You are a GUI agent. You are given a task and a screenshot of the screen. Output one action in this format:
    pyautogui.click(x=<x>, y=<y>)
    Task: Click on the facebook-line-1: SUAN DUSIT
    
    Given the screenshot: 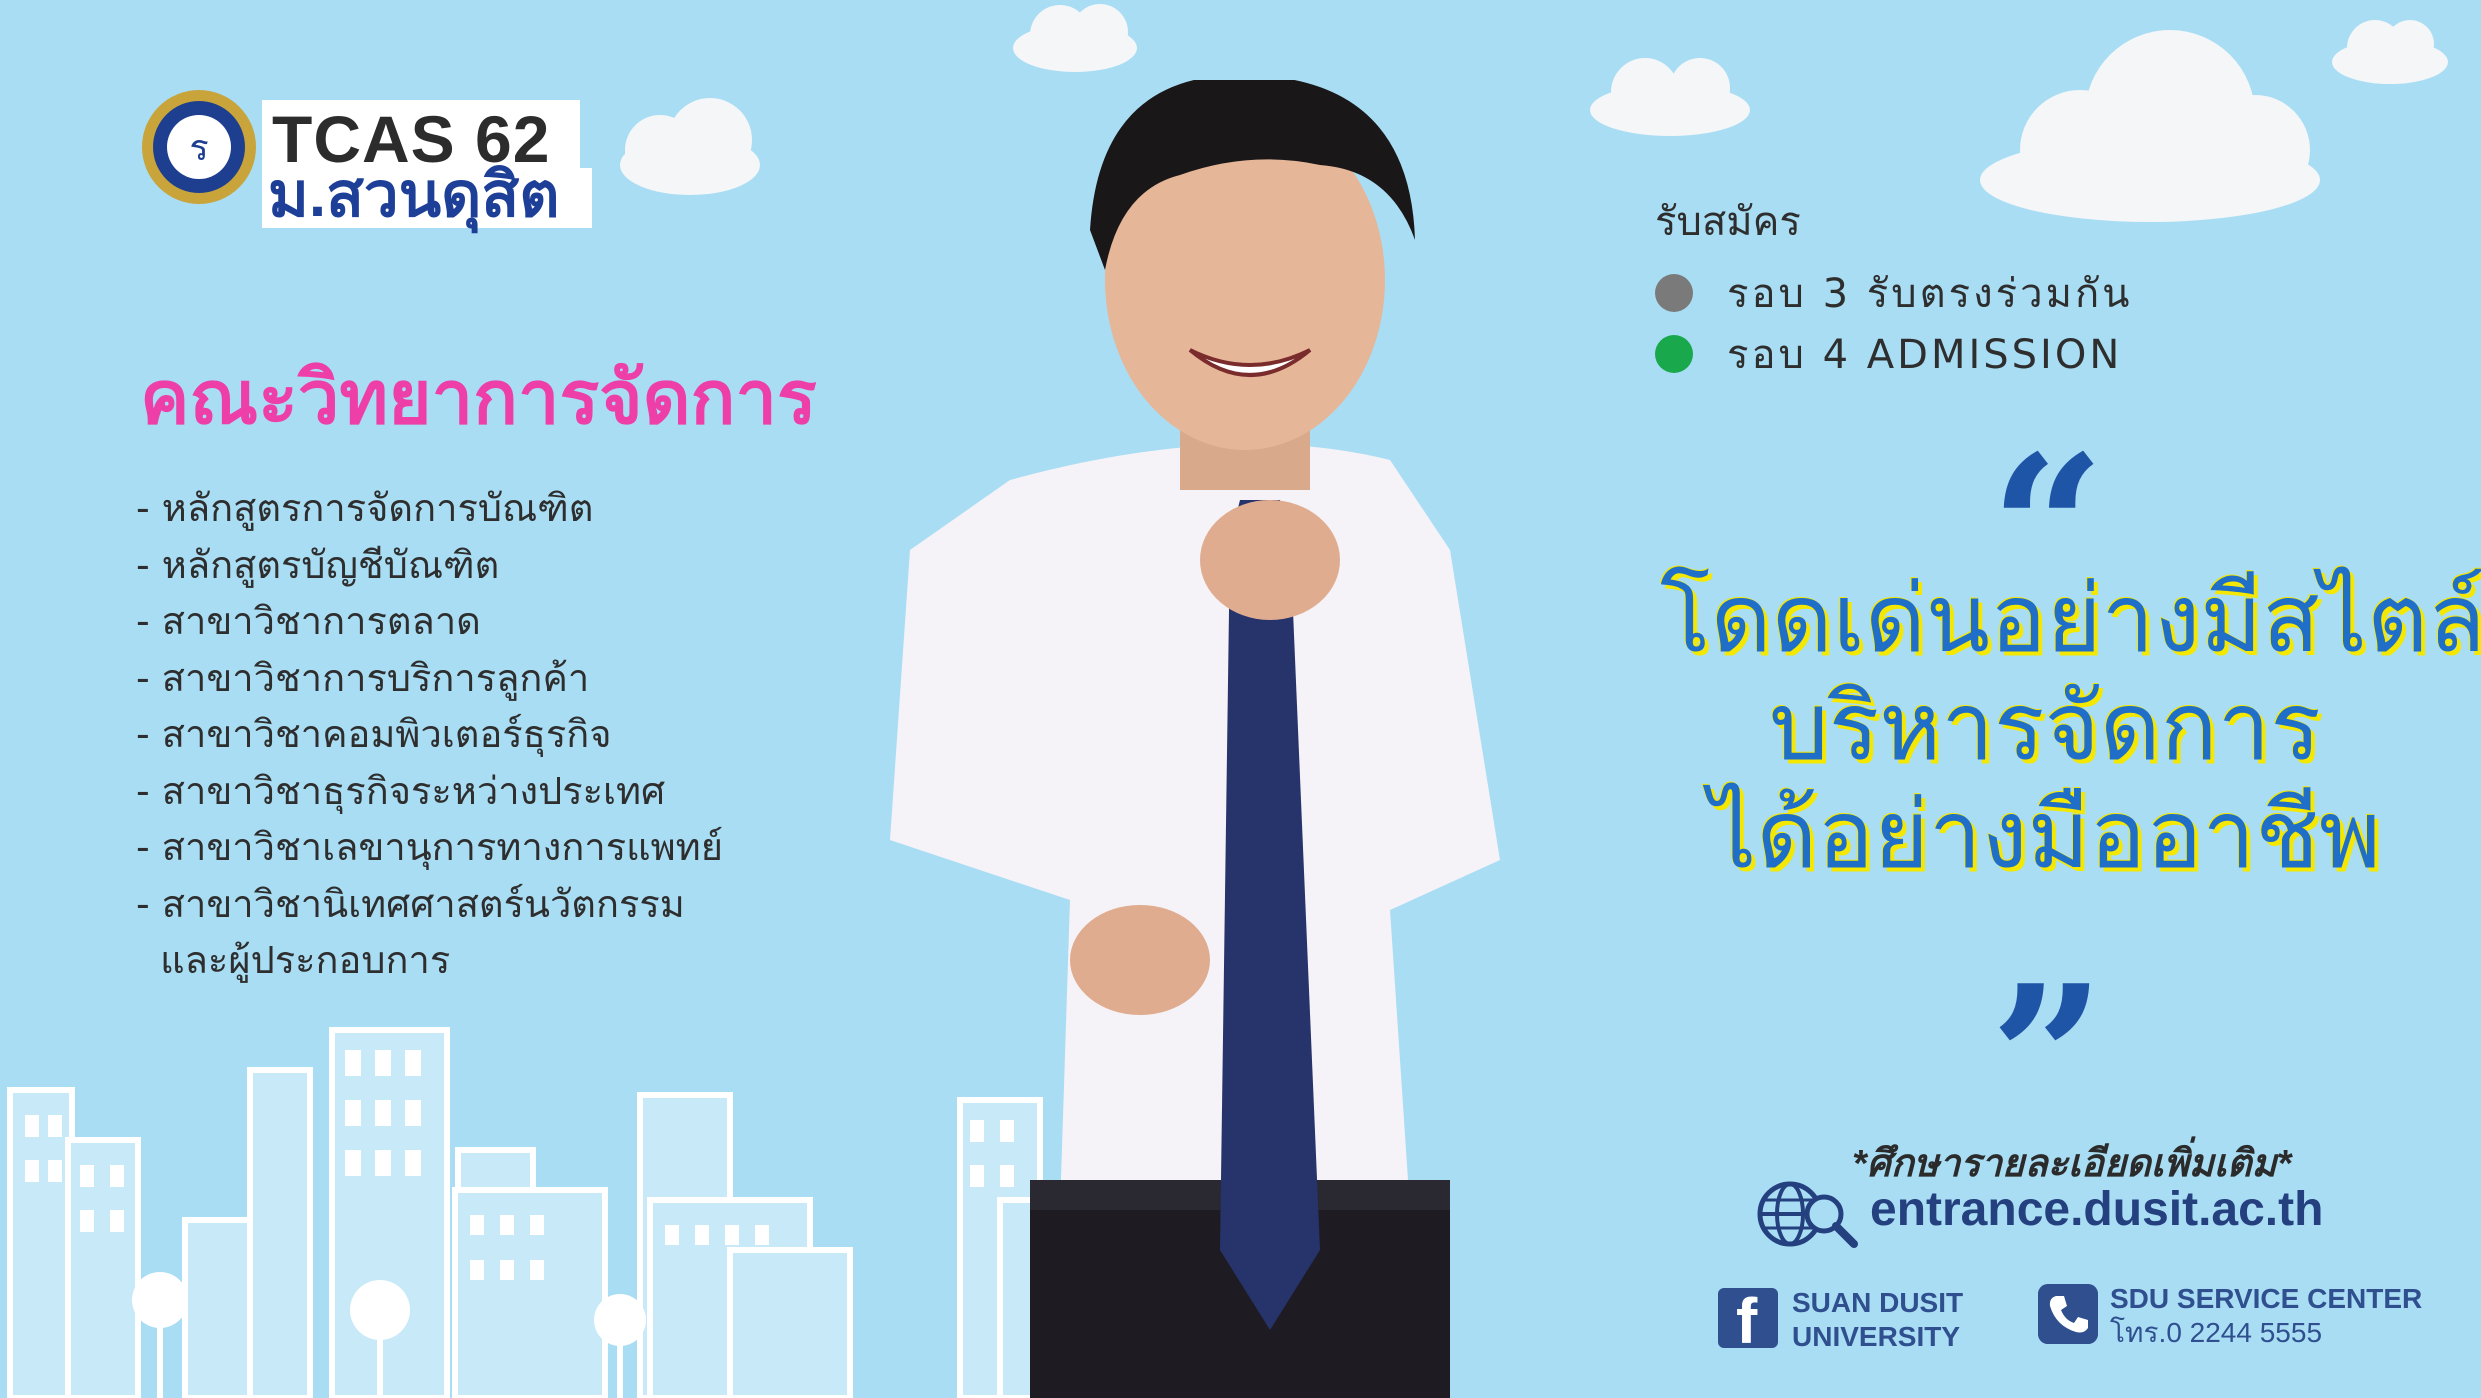 What is the action you would take?
    pyautogui.click(x=1878, y=1302)
    